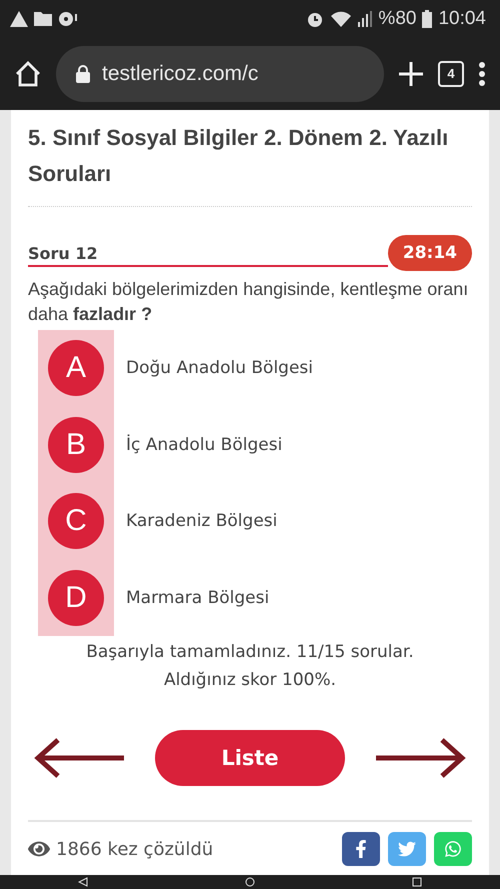 This screenshot has width=500, height=889. Describe the element at coordinates (76, 521) in the screenshot. I see `option-letter-button: C` at that location.